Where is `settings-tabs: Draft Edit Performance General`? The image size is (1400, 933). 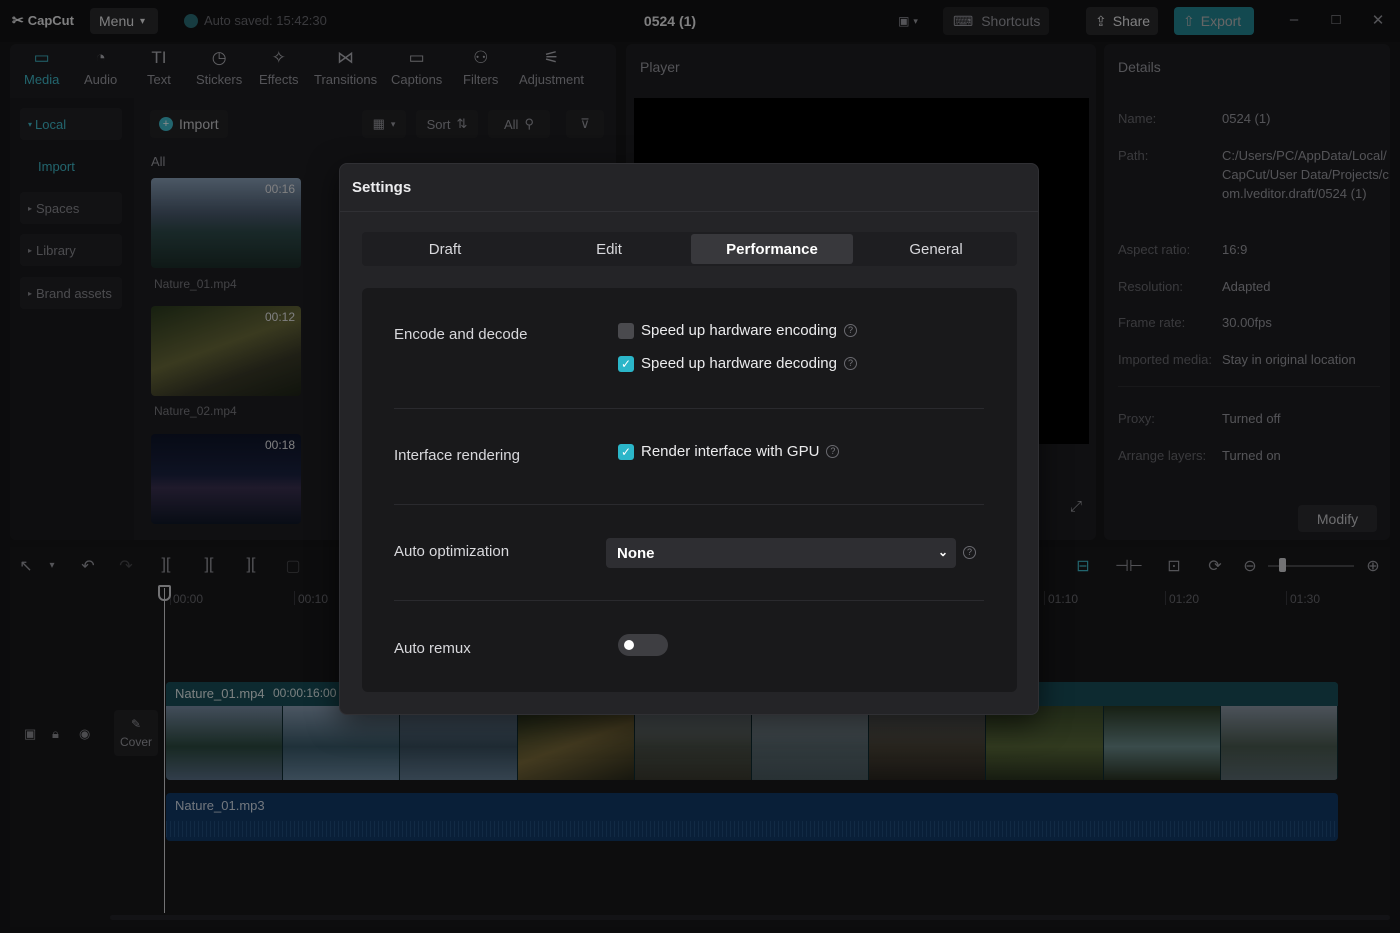
settings-tabs: Draft Edit Performance General is located at coordinates (689, 249).